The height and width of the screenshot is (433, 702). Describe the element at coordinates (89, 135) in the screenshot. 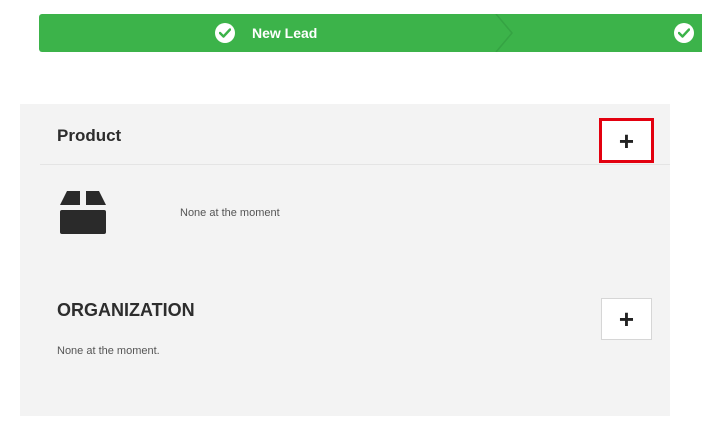

I see `product-section-title: Product` at that location.